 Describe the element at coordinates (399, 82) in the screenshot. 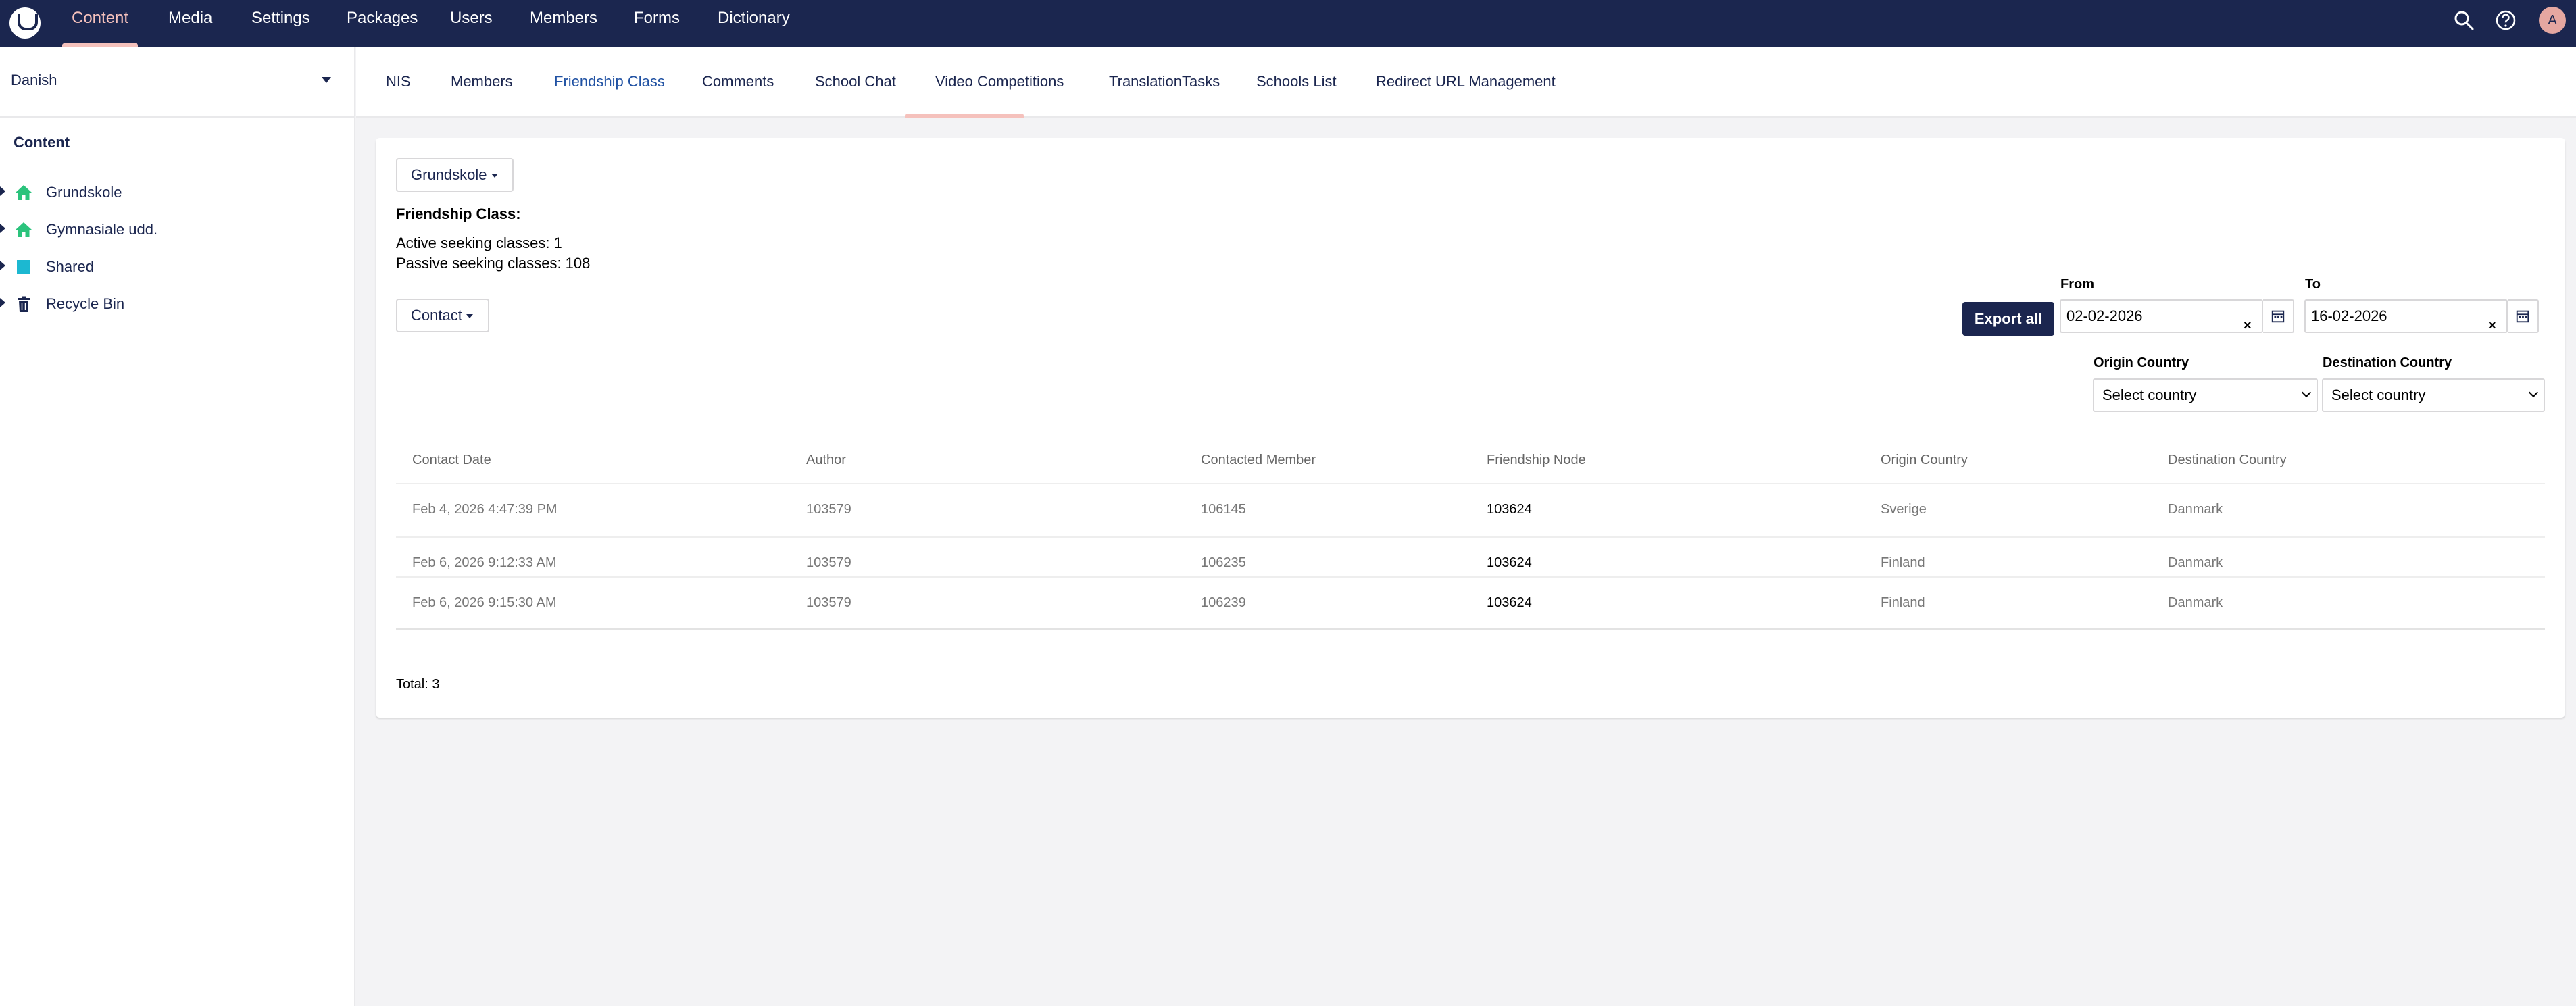

I see `tab-nis: NIS` at that location.